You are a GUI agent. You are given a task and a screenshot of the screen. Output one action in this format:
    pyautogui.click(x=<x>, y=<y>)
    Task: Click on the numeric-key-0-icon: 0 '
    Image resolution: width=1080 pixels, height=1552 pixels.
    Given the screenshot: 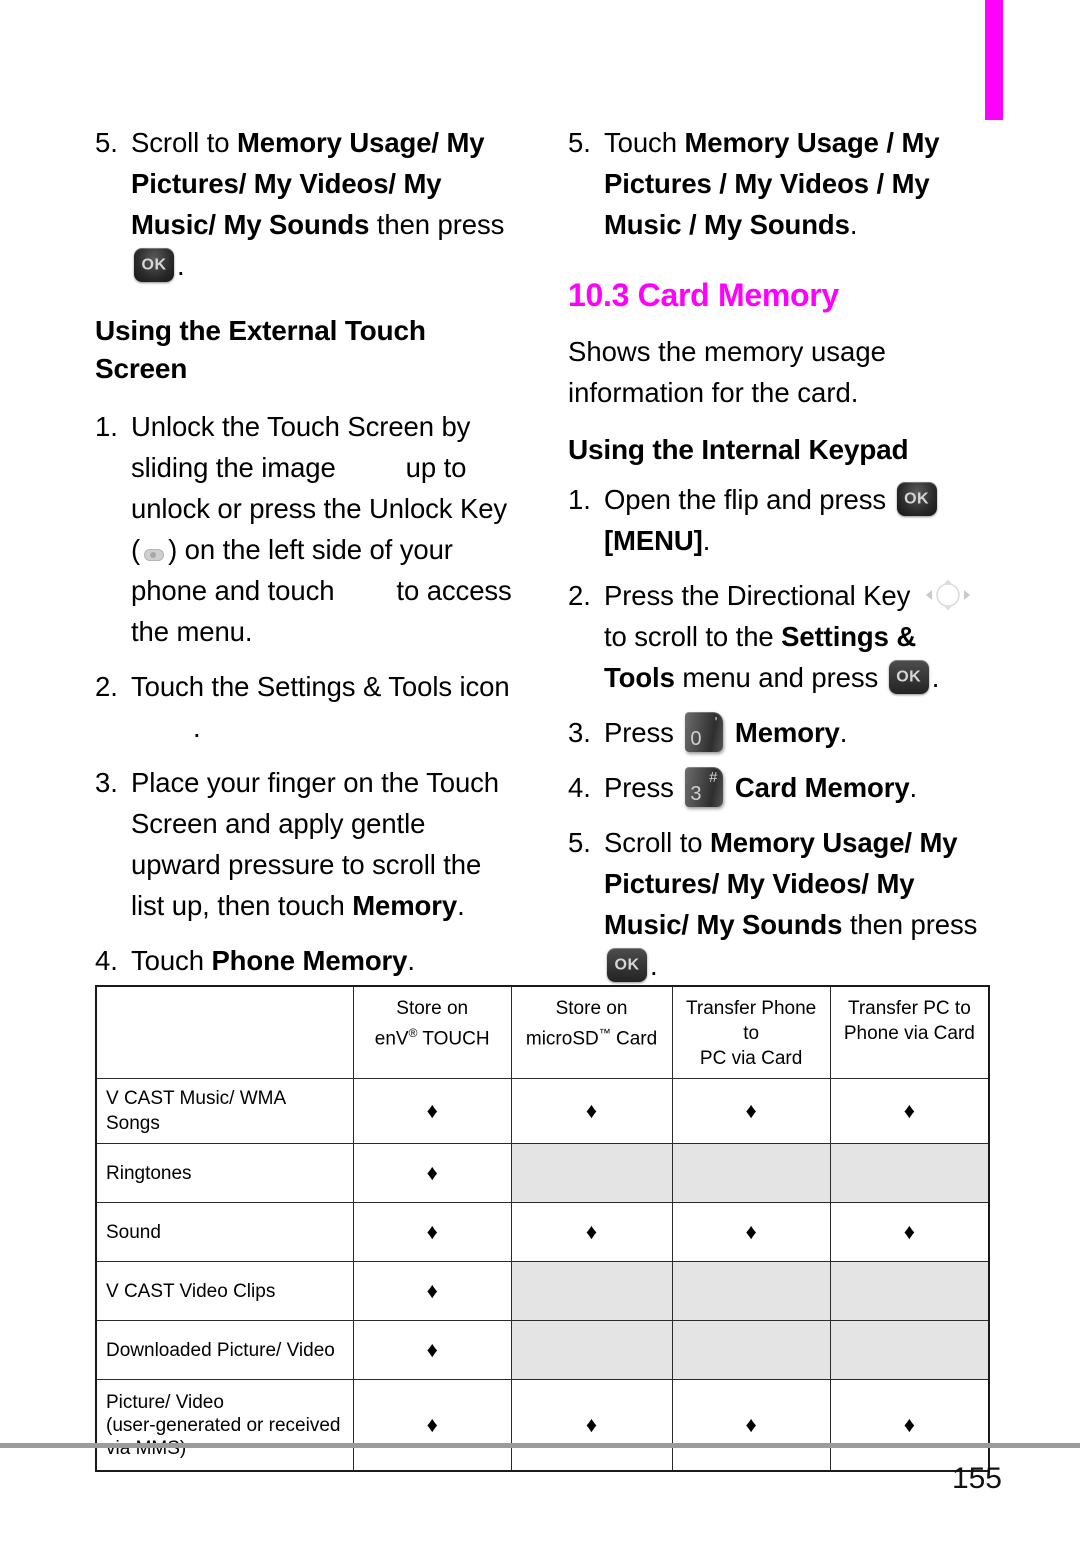 What is the action you would take?
    pyautogui.click(x=704, y=732)
    